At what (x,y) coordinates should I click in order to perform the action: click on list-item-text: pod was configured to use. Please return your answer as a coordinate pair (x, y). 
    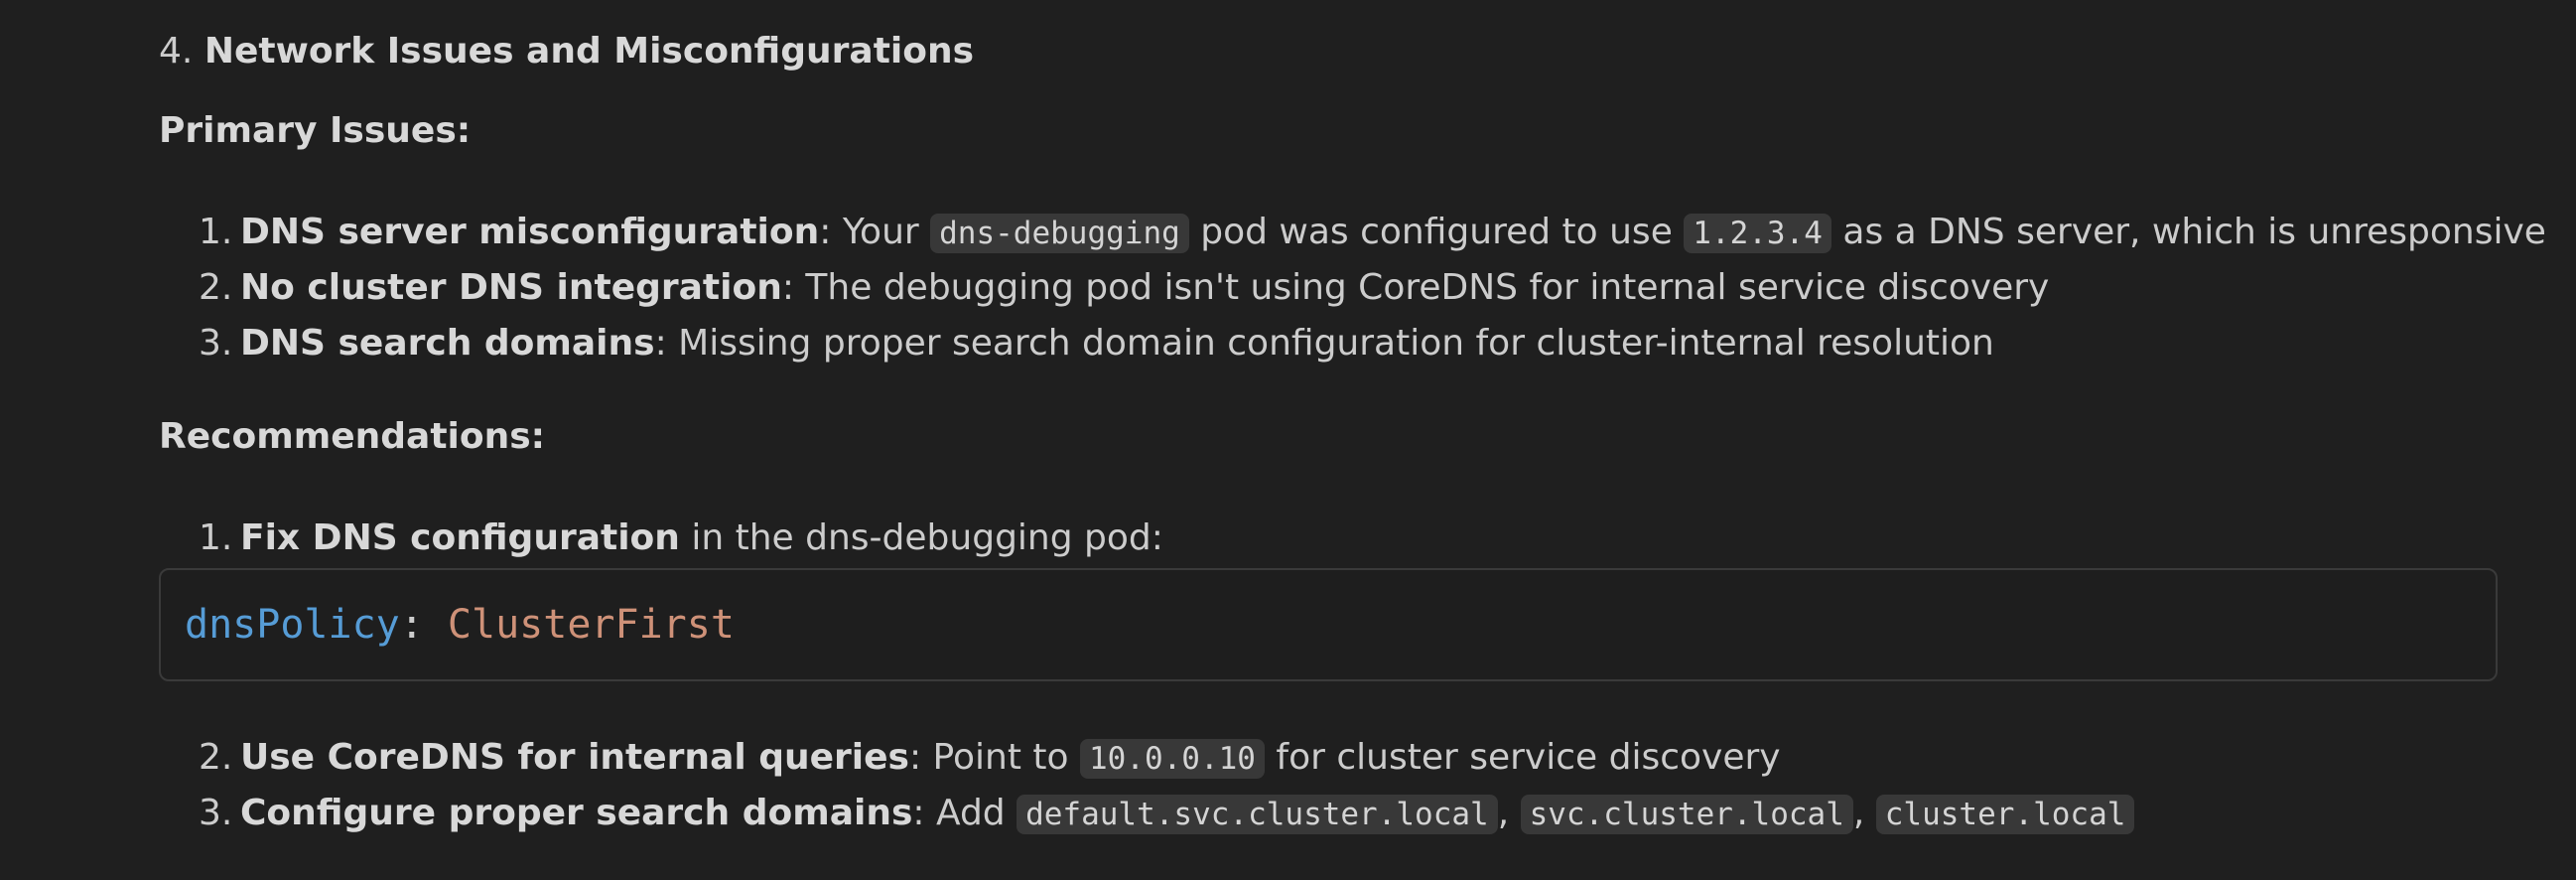
    Looking at the image, I should click on (1436, 232).